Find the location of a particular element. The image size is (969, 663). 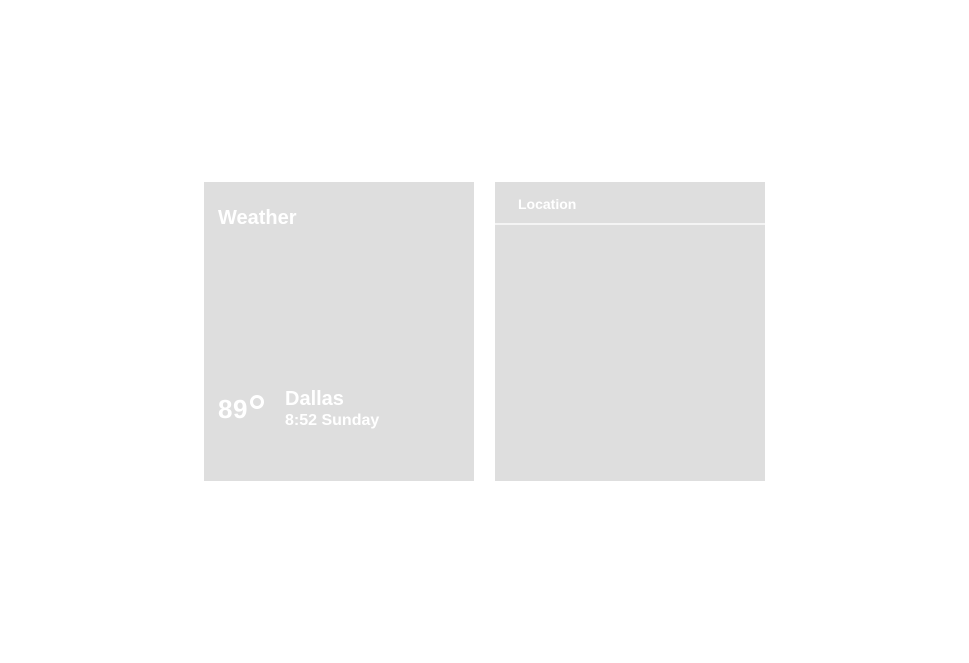

location-title: Location is located at coordinates (547, 204).